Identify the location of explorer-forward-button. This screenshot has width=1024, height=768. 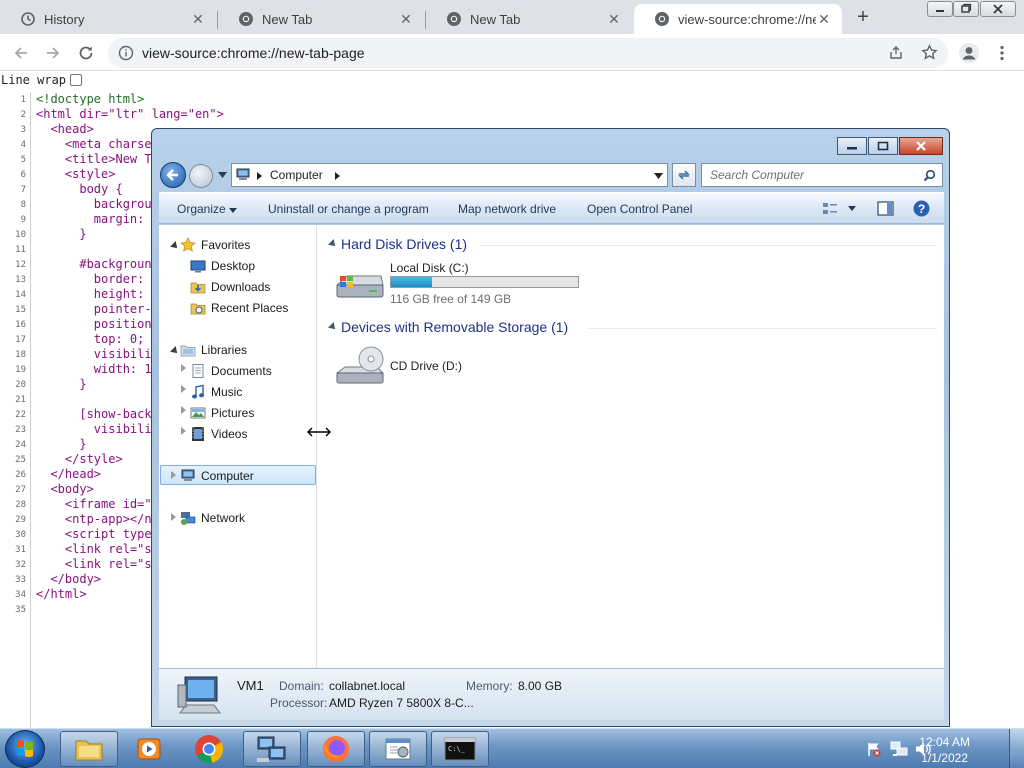
(201, 176).